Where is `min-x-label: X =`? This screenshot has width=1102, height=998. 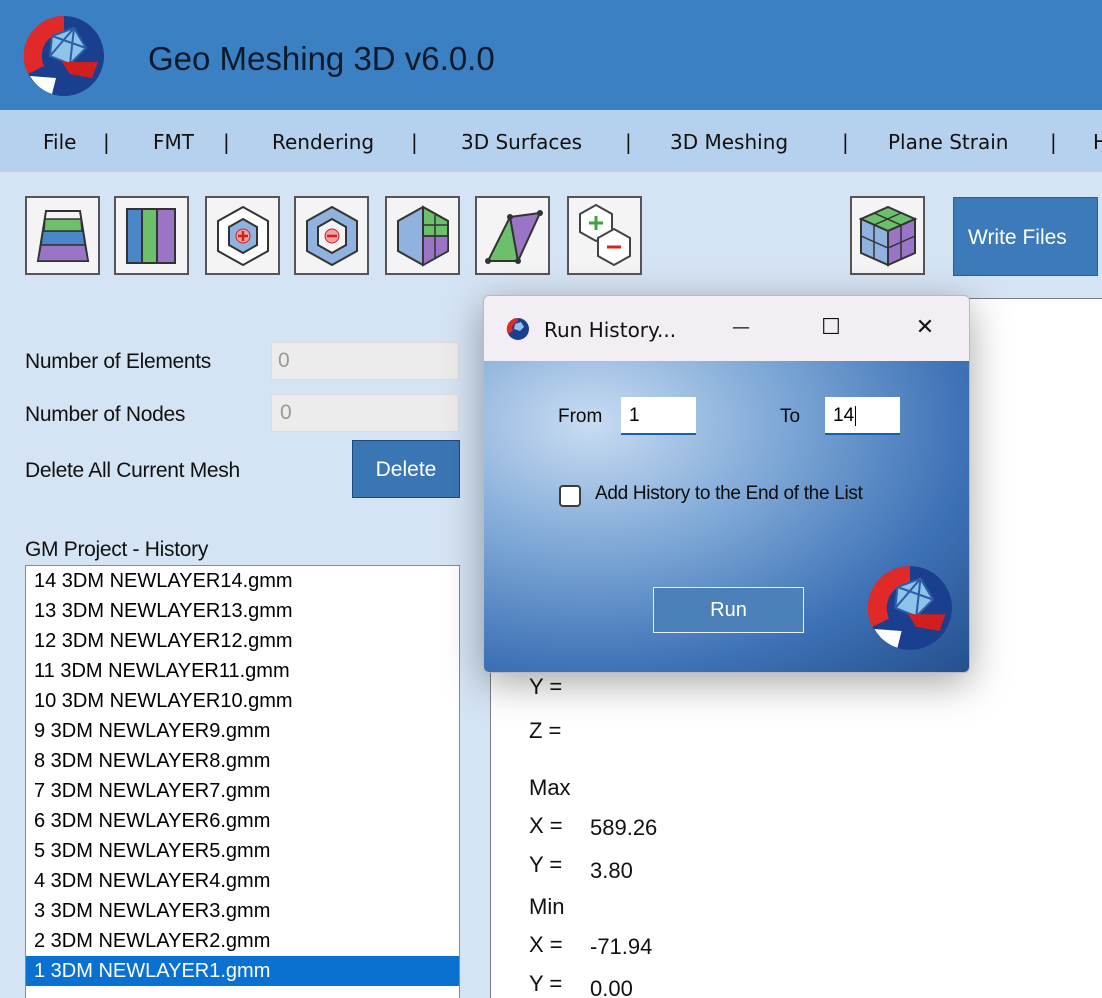
min-x-label: X = is located at coordinates (546, 944).